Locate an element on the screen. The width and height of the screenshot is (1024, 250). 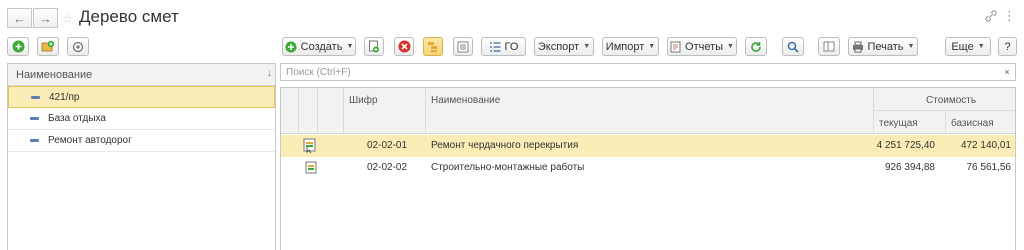
more-button: Еще ▼ is located at coordinates (968, 46).